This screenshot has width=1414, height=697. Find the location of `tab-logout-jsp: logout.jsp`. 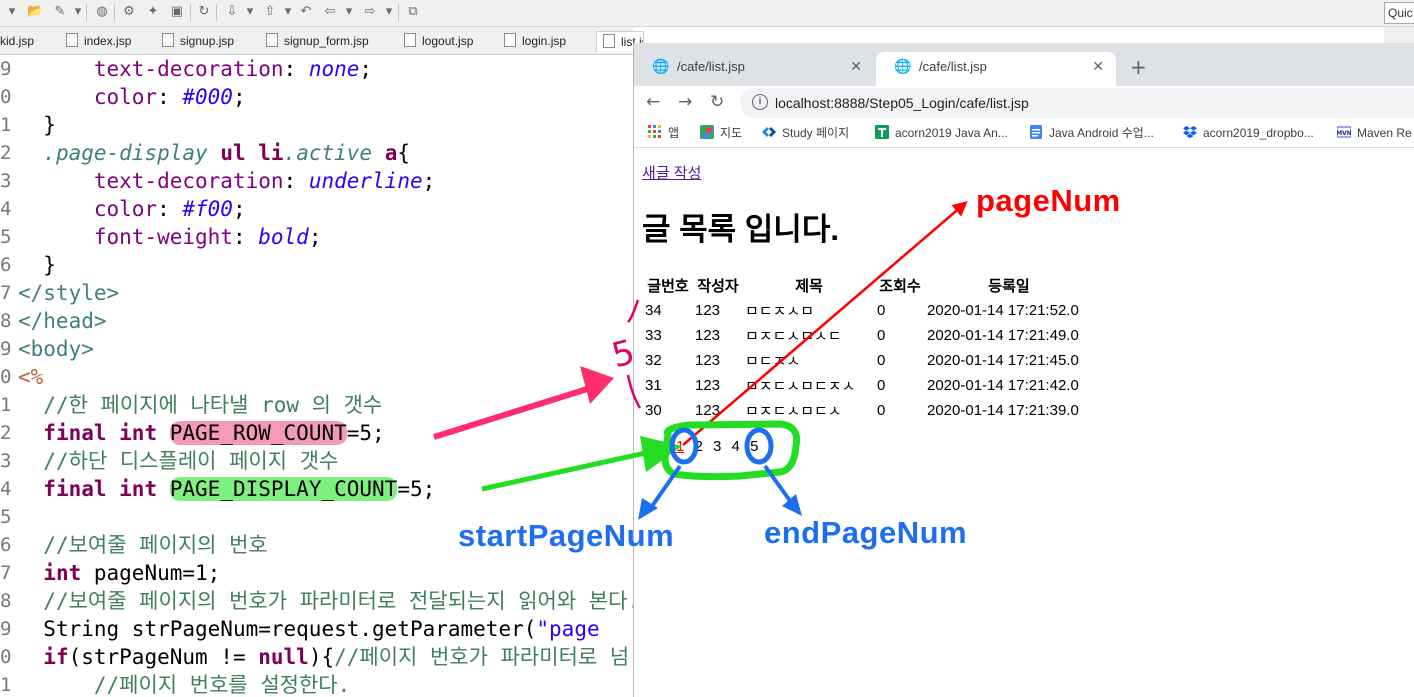

tab-logout-jsp: logout.jsp is located at coordinates (438, 41).